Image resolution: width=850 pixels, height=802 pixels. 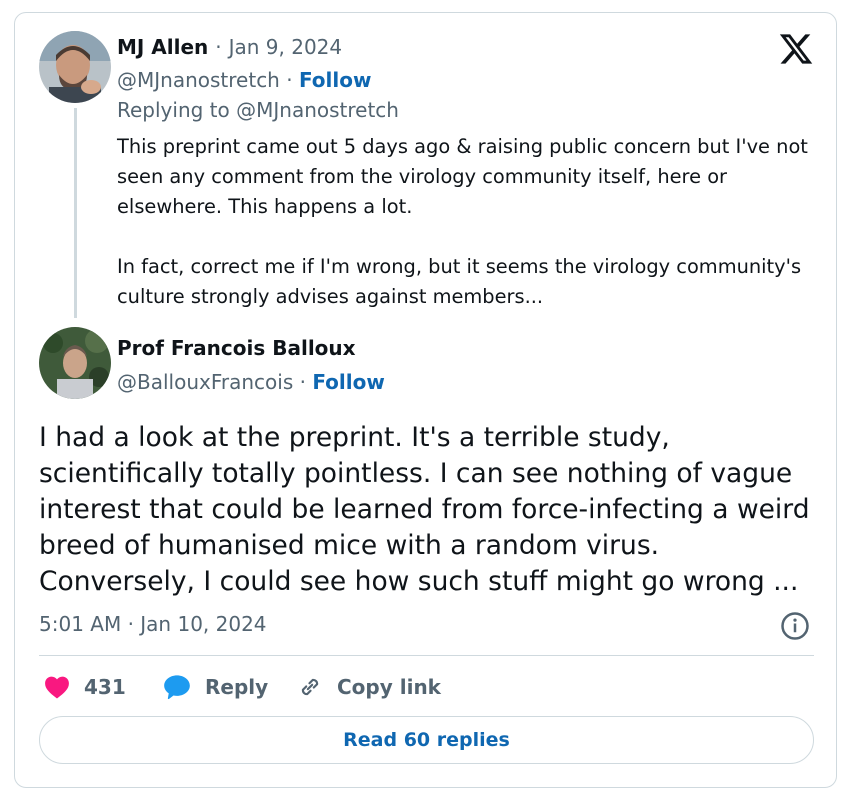 I want to click on copy-link-button: Copy link, so click(x=369, y=687).